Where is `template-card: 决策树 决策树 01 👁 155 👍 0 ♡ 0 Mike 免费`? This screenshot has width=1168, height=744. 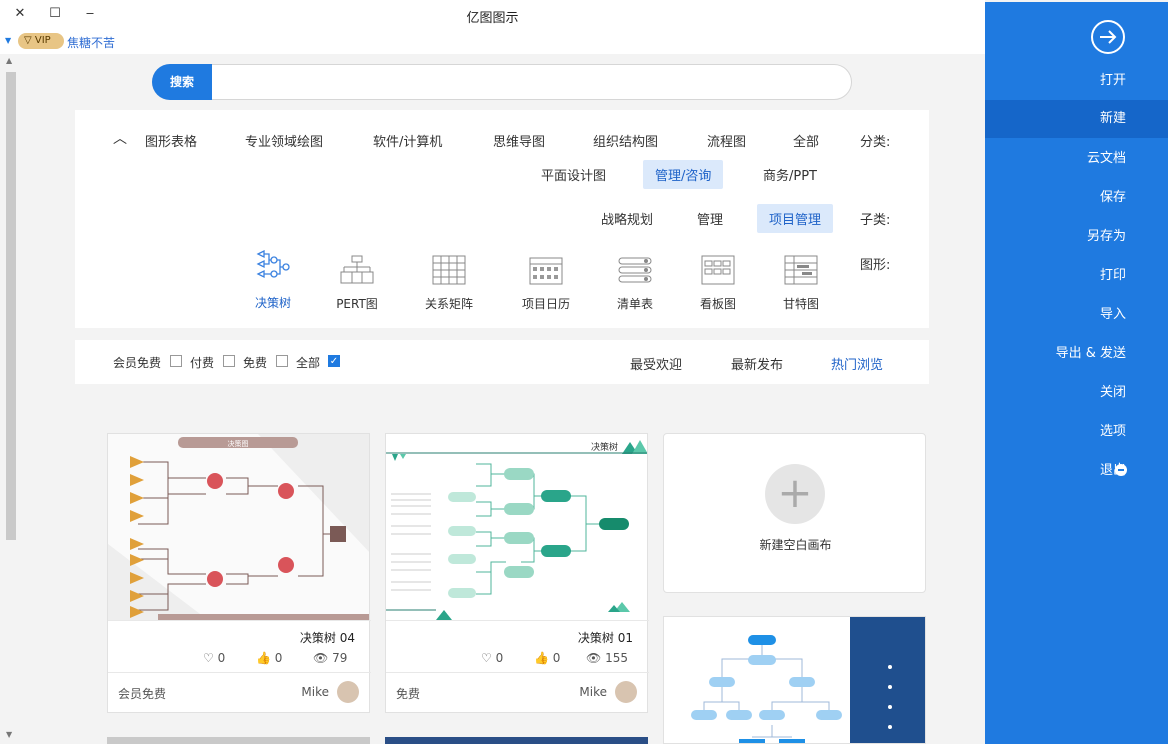 template-card: 决策树 决策树 01 👁 155 👍 0 ♡ 0 Mike 免费 is located at coordinates (517, 573).